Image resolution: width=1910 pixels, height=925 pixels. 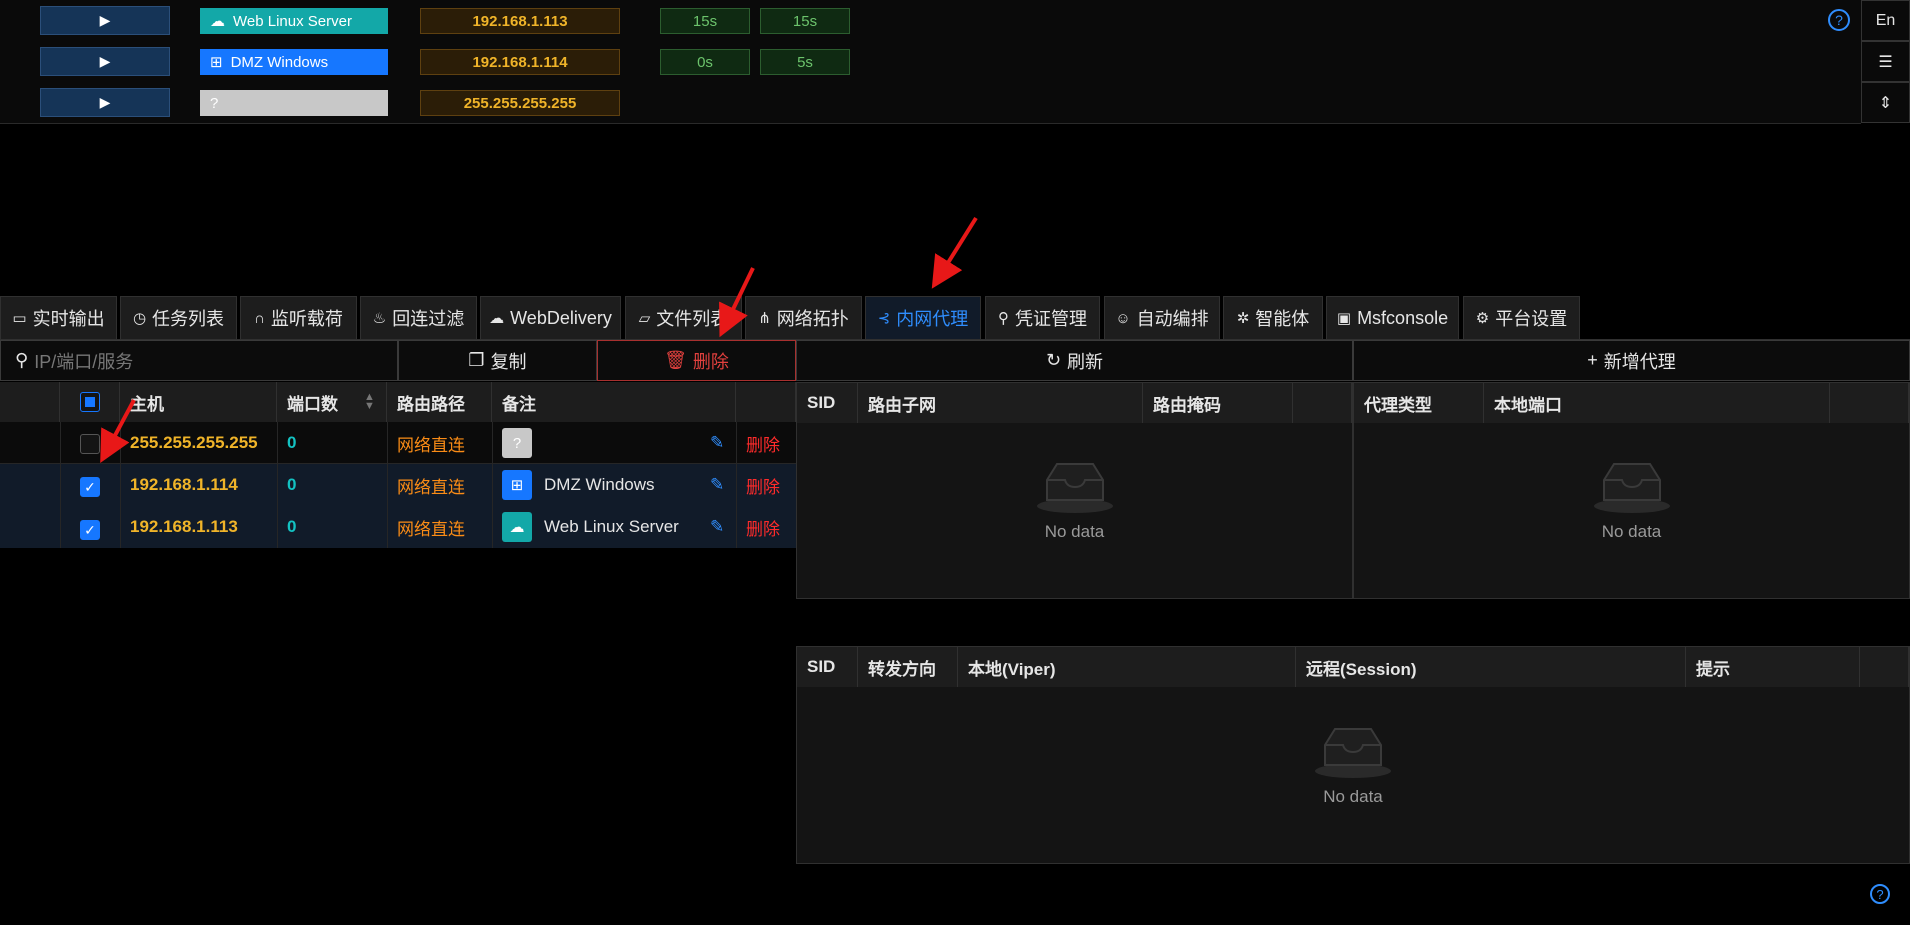 What do you see at coordinates (1392, 317) in the screenshot?
I see `tab-msfconsole: ▣ Msfconsole` at bounding box center [1392, 317].